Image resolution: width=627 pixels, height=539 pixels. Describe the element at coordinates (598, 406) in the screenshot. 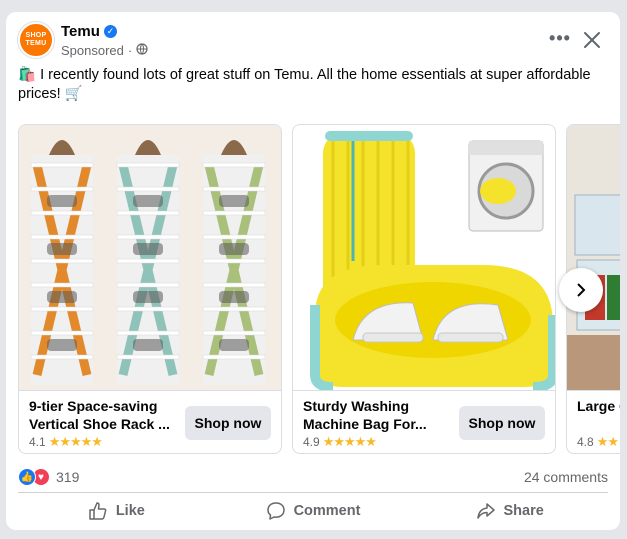

I see `item-title: Large Ca Transpar` at that location.